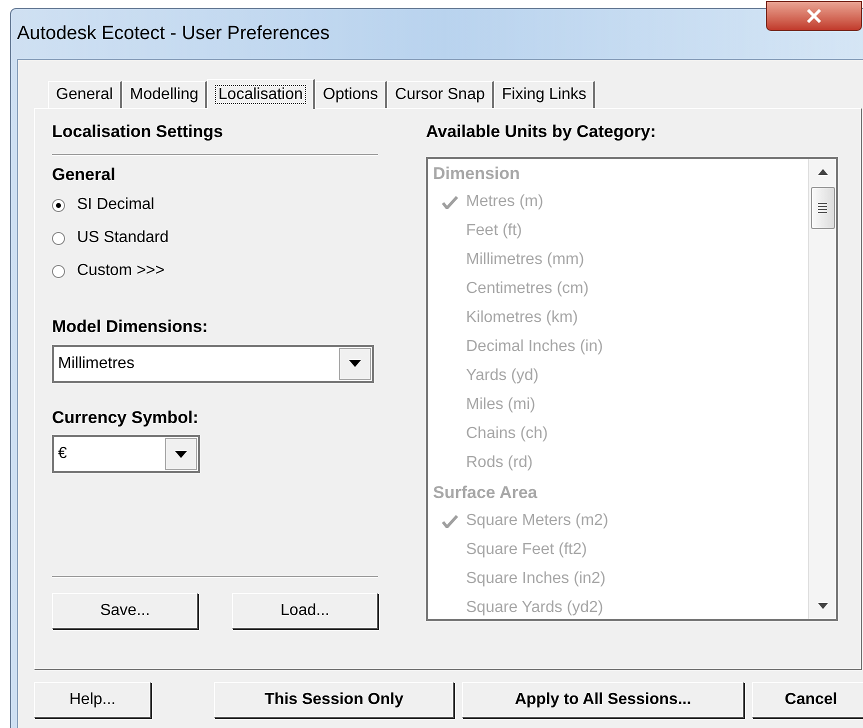 Image resolution: width=863 pixels, height=728 pixels. Describe the element at coordinates (138, 132) in the screenshot. I see `section-heading: Localisation Settings` at that location.